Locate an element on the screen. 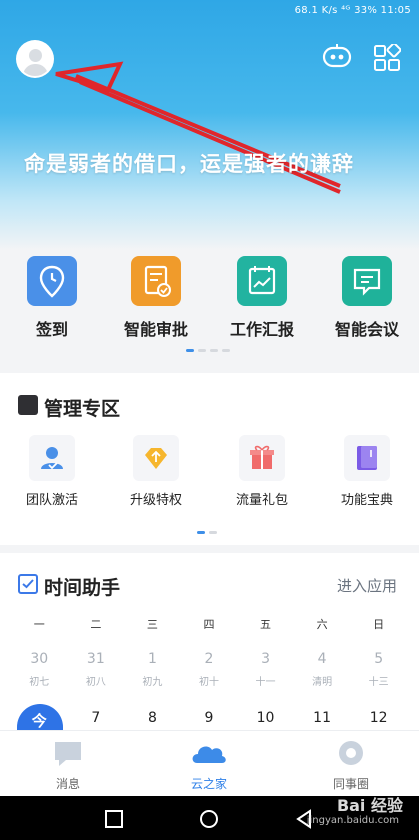  mgmt-label: 升级特权 is located at coordinates (155, 500).